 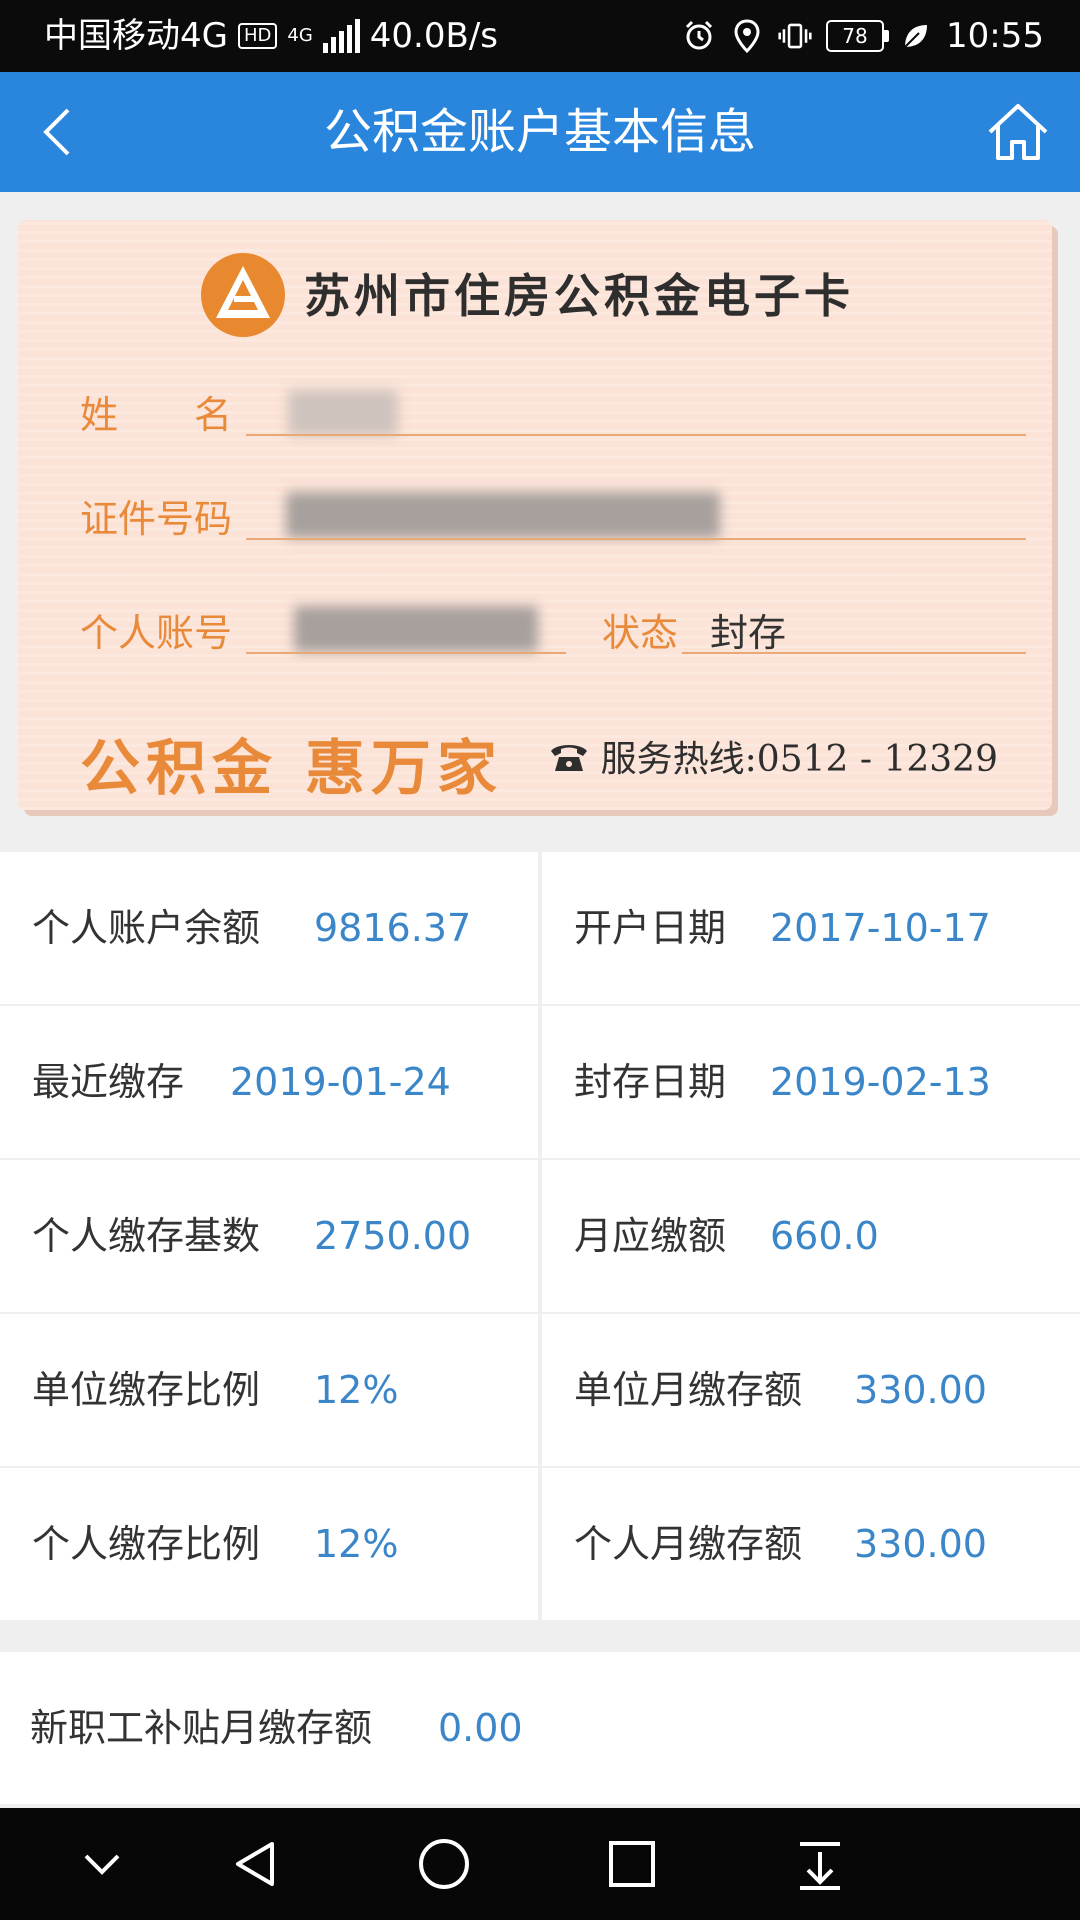 I want to click on nav-back-button, so click(x=256, y=1864).